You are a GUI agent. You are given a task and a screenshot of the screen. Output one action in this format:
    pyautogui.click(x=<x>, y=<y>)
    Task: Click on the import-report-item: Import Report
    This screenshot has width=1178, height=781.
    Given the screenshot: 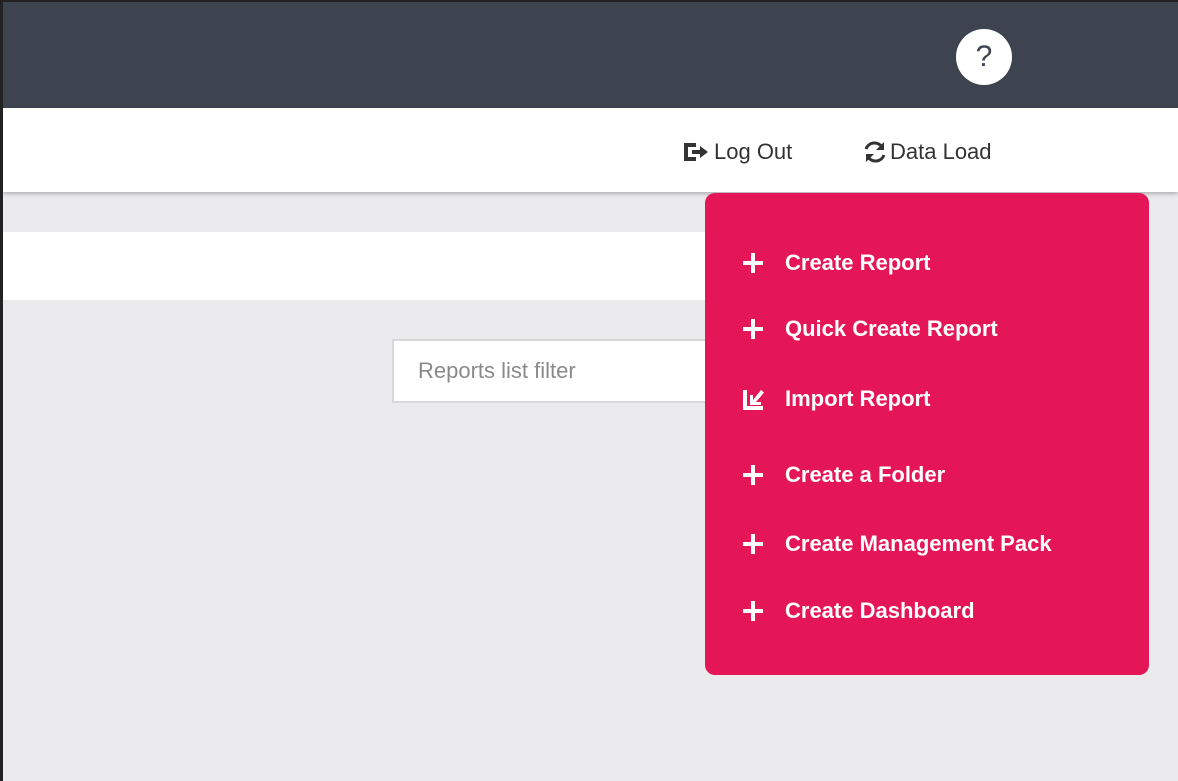 What is the action you would take?
    pyautogui.click(x=835, y=399)
    